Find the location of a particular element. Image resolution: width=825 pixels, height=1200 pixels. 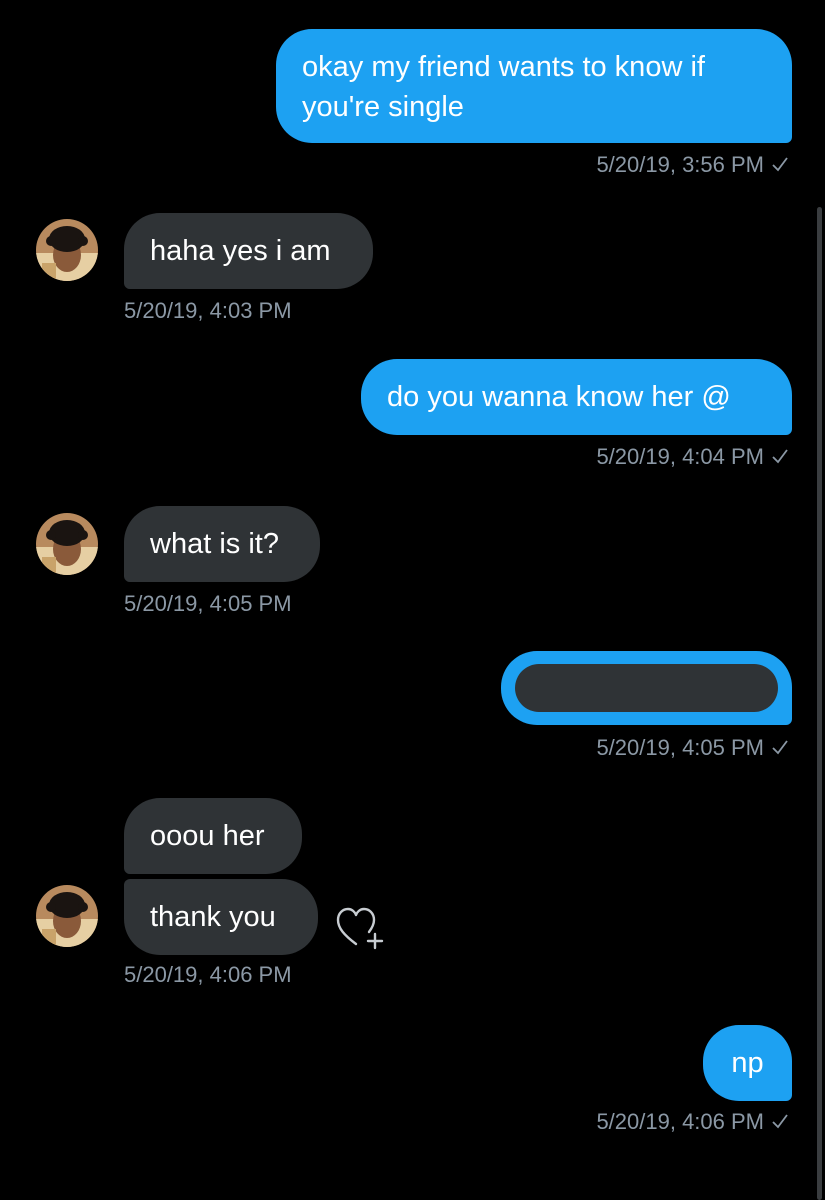

message-text-line: you're single is located at coordinates (383, 107).